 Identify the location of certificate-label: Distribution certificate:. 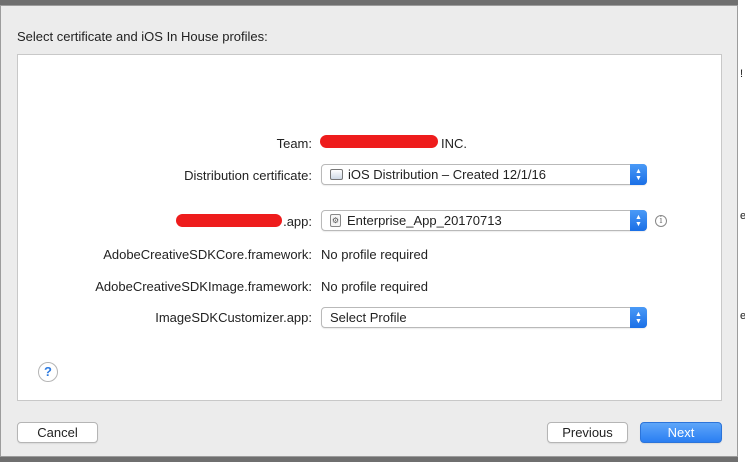
(248, 175).